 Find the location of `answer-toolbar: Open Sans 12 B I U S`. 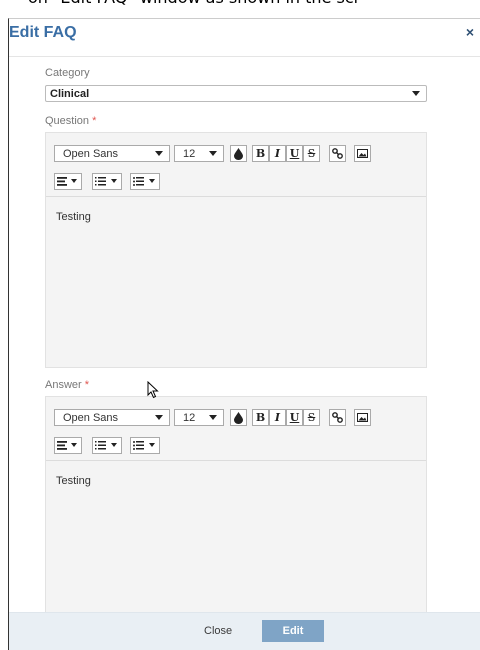

answer-toolbar: Open Sans 12 B I U S is located at coordinates (236, 429).